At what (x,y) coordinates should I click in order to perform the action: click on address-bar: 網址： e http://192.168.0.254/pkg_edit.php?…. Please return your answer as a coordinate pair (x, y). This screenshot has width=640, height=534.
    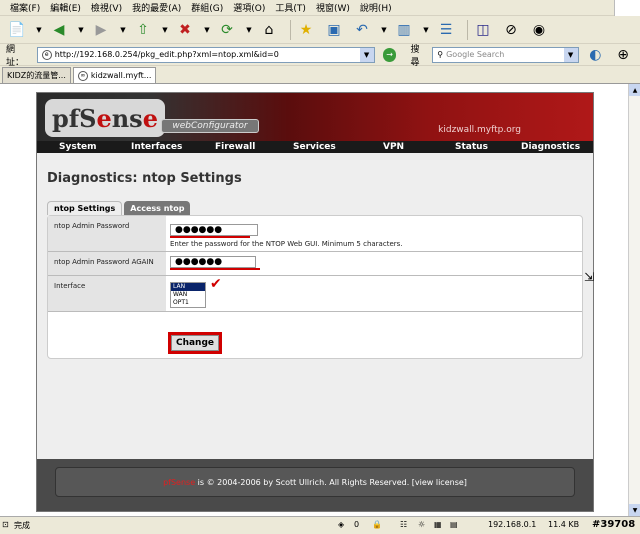
    Looking at the image, I should click on (320, 56).